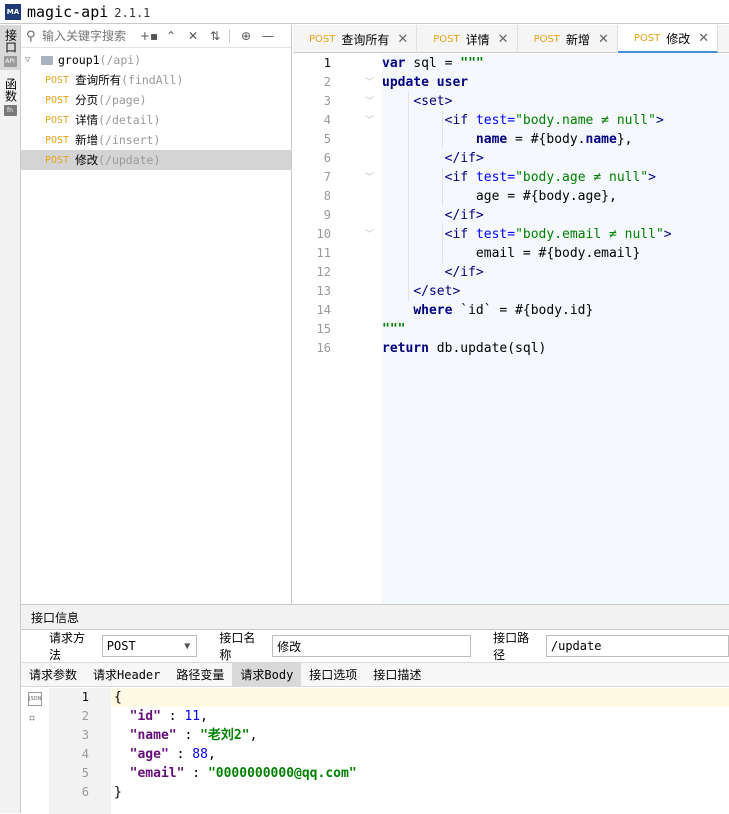 This screenshot has height=814, width=729. What do you see at coordinates (80, 751) in the screenshot?
I see `json-line-gutter: 1 2 3 4 5 6` at bounding box center [80, 751].